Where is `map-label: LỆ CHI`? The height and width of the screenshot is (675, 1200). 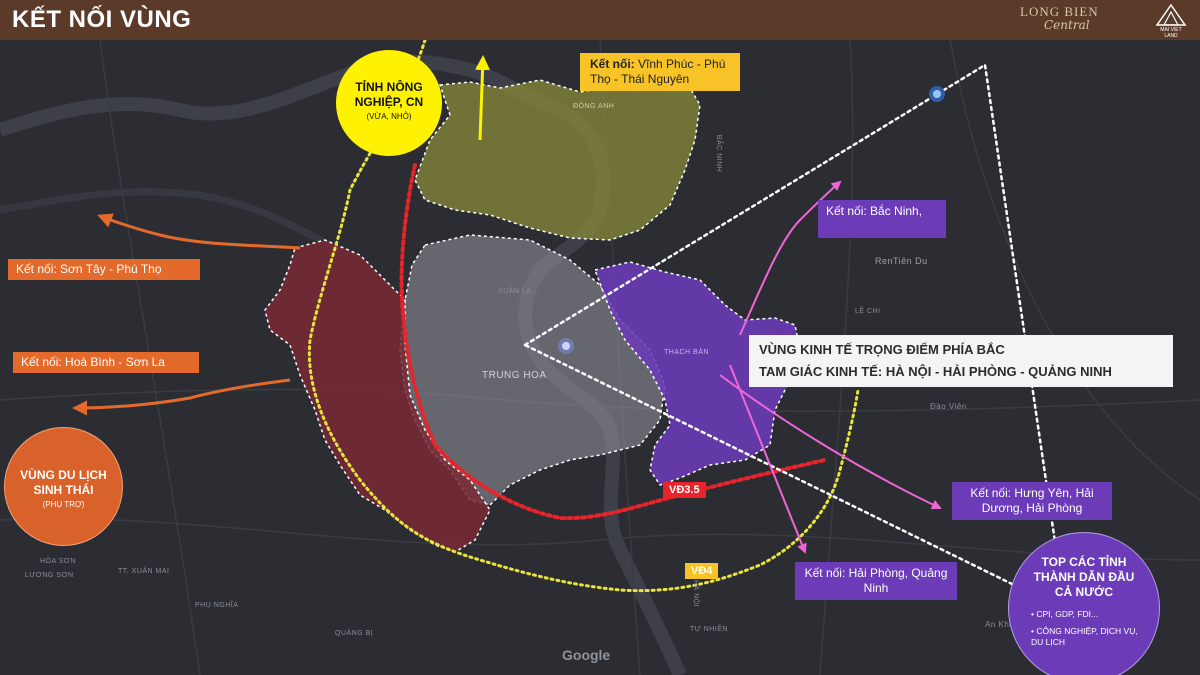
map-label: LỆ CHI is located at coordinates (868, 311).